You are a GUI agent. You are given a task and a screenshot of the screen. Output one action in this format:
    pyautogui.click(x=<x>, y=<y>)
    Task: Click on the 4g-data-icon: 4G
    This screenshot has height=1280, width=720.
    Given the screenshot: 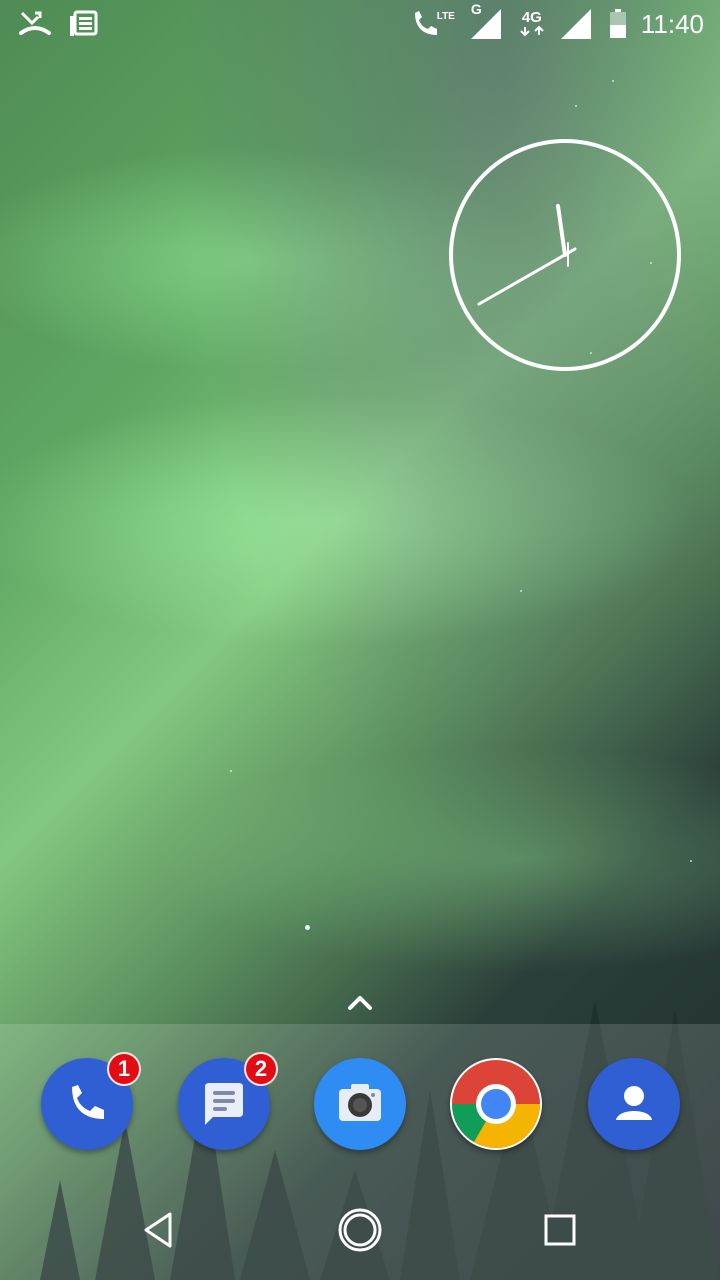 What is the action you would take?
    pyautogui.click(x=532, y=23)
    